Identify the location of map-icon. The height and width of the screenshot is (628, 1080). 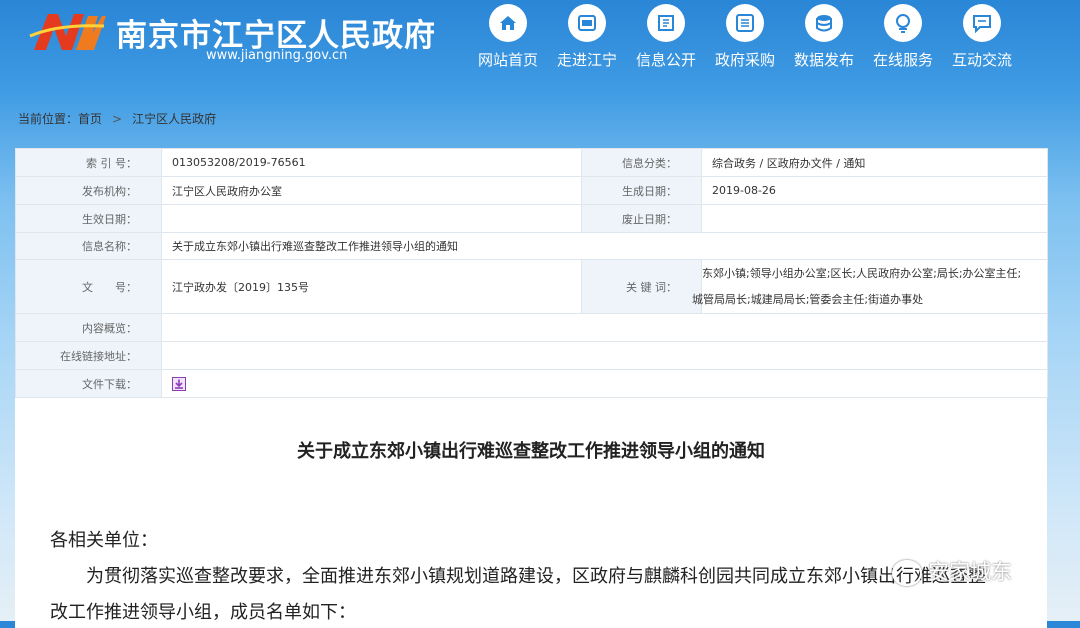
(587, 23).